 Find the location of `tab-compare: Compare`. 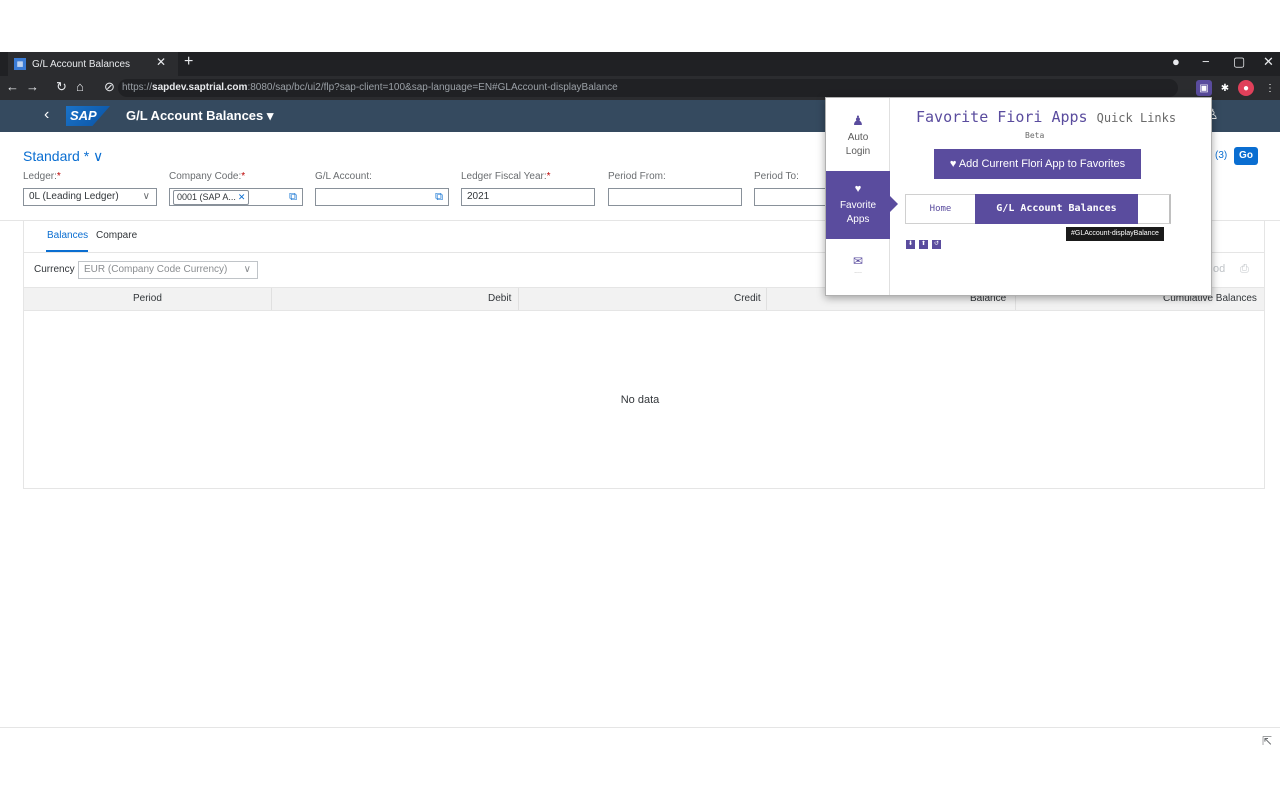

tab-compare: Compare is located at coordinates (116, 235).